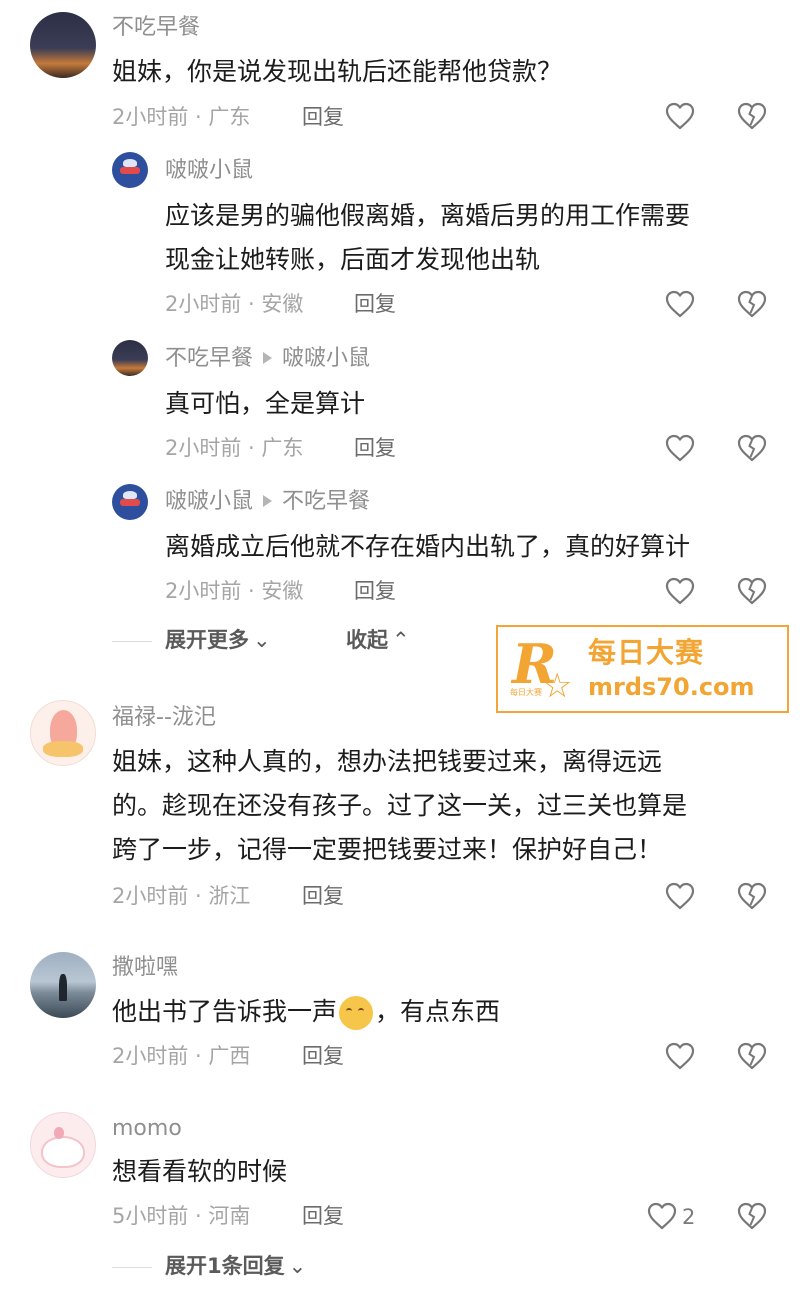 Image resolution: width=800 pixels, height=1290 pixels. I want to click on watermark-url: mrds70.com, so click(671, 687).